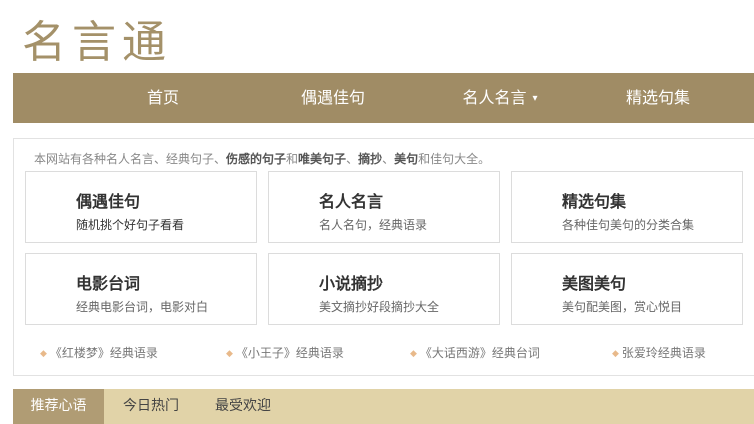 This screenshot has height=424, width=754. Describe the element at coordinates (58, 406) in the screenshot. I see `tab-recommended: 推荐心语` at that location.